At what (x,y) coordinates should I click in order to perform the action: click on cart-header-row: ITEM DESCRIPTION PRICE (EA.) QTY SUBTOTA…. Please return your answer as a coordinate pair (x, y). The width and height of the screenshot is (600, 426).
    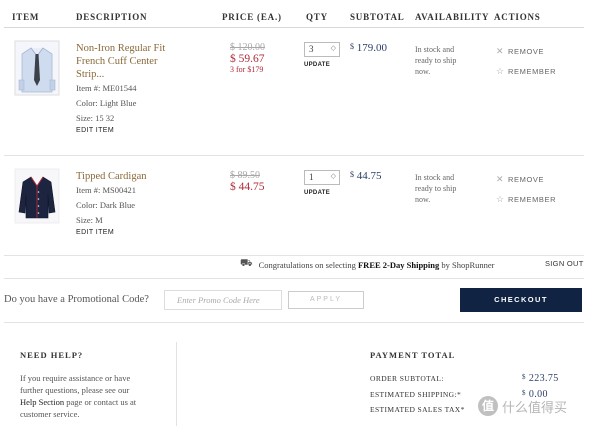
    Looking at the image, I should click on (294, 17).